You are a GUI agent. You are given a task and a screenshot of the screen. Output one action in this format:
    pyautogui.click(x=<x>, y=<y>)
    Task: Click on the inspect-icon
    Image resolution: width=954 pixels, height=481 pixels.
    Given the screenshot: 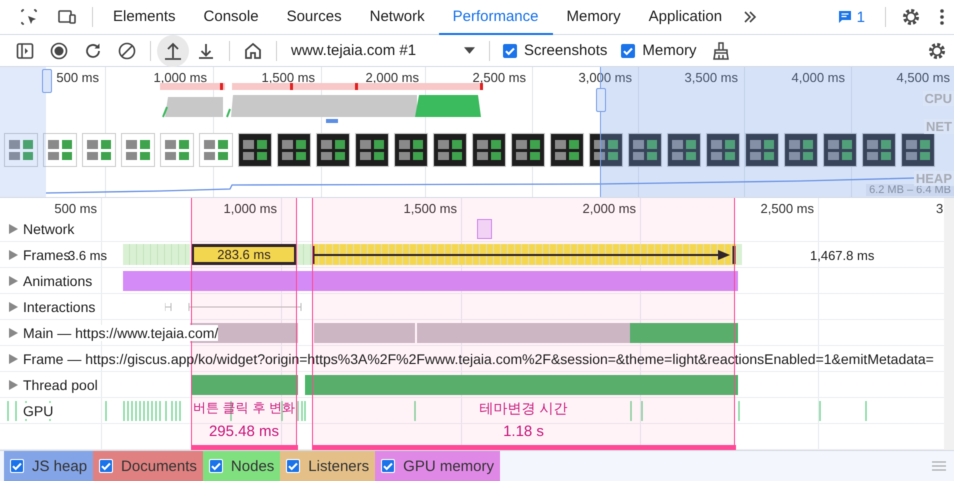 What is the action you would take?
    pyautogui.click(x=29, y=17)
    